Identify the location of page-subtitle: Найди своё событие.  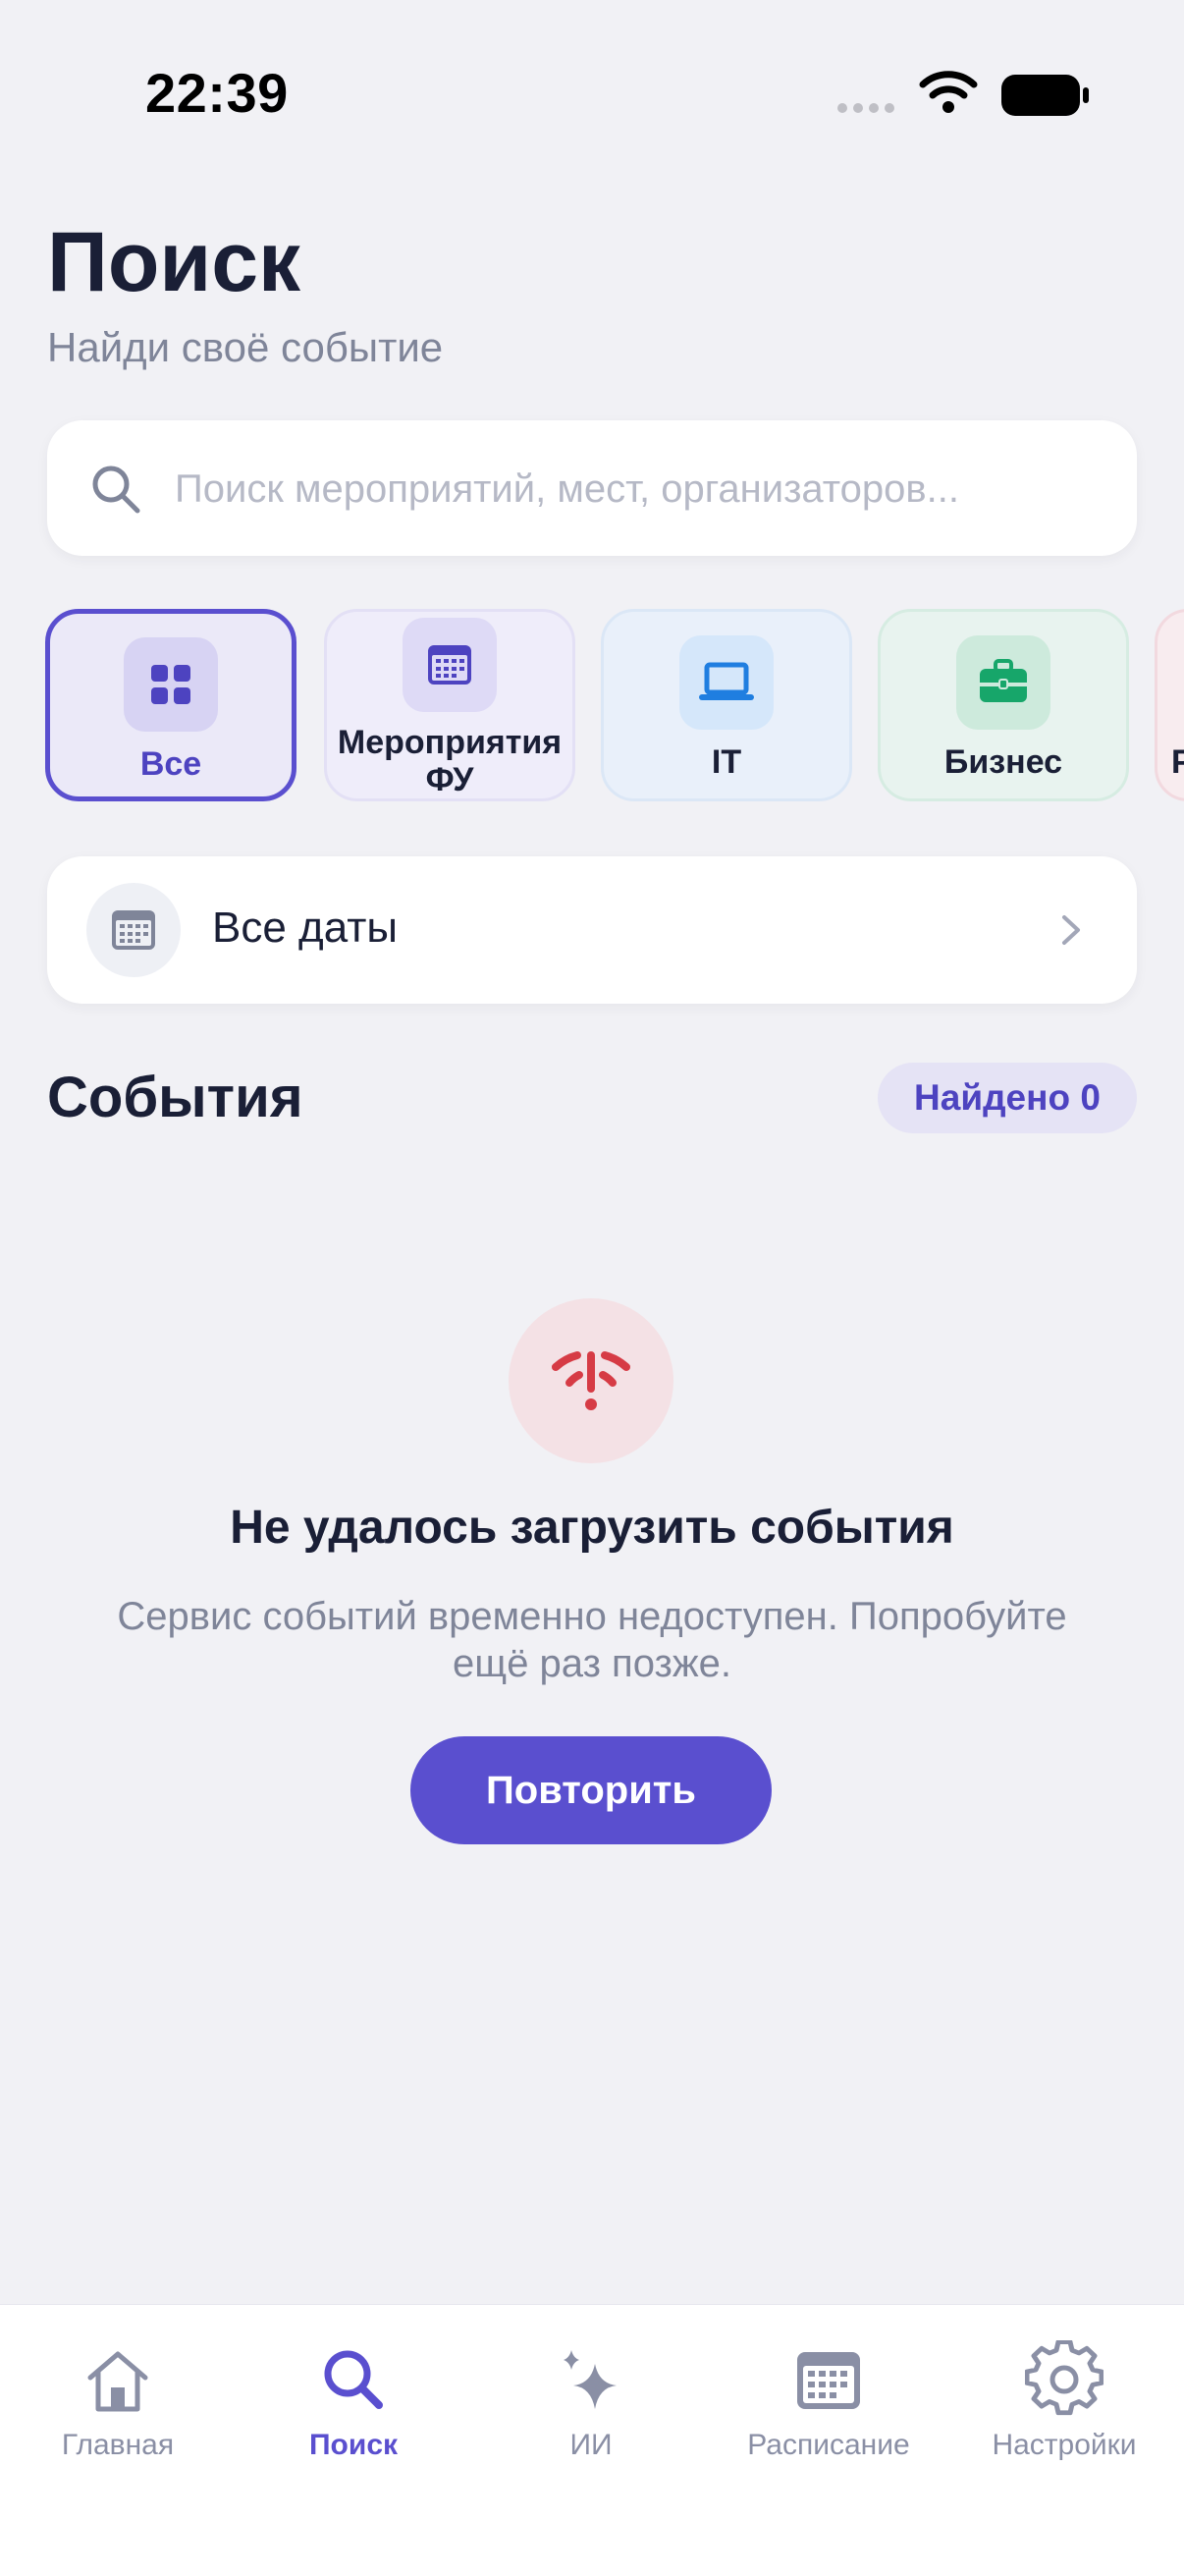
(245, 347).